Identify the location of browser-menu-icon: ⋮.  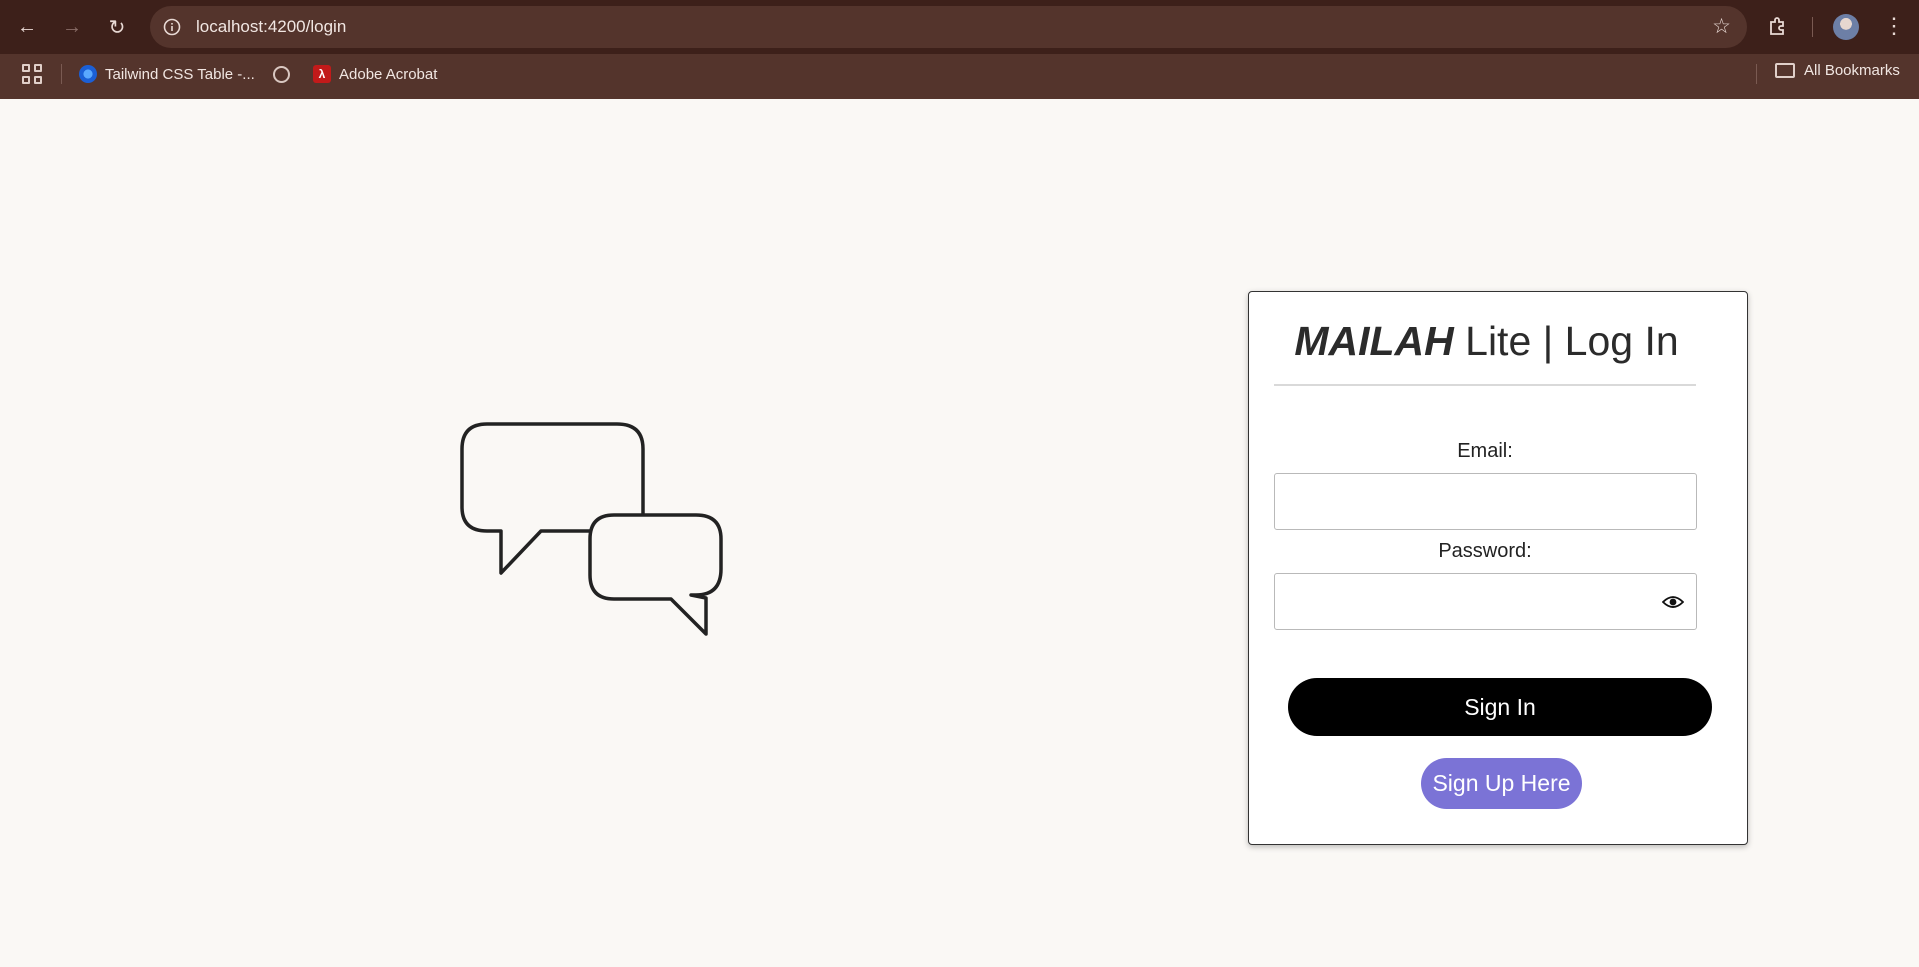
(1894, 26).